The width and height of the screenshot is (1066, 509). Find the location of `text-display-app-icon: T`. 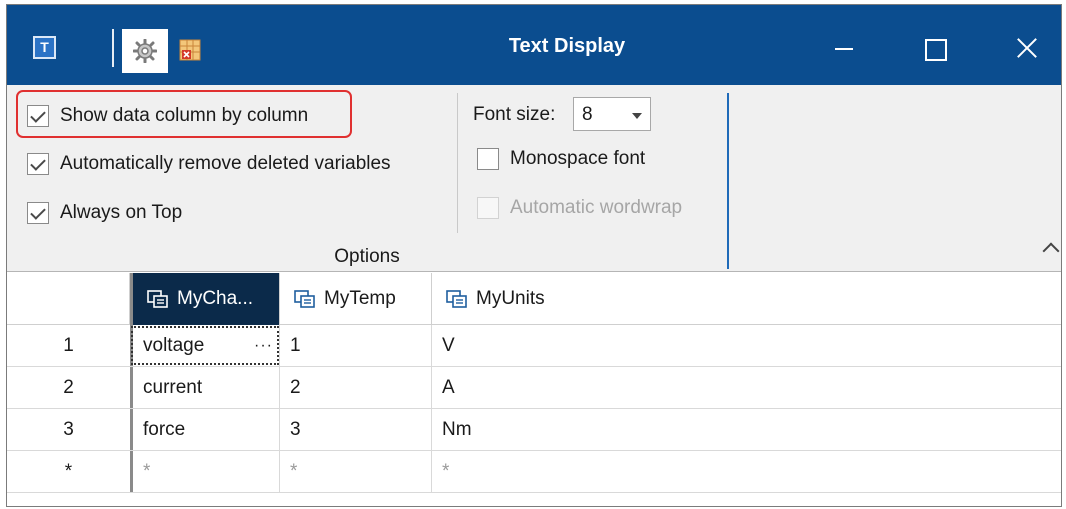

text-display-app-icon: T is located at coordinates (44, 47).